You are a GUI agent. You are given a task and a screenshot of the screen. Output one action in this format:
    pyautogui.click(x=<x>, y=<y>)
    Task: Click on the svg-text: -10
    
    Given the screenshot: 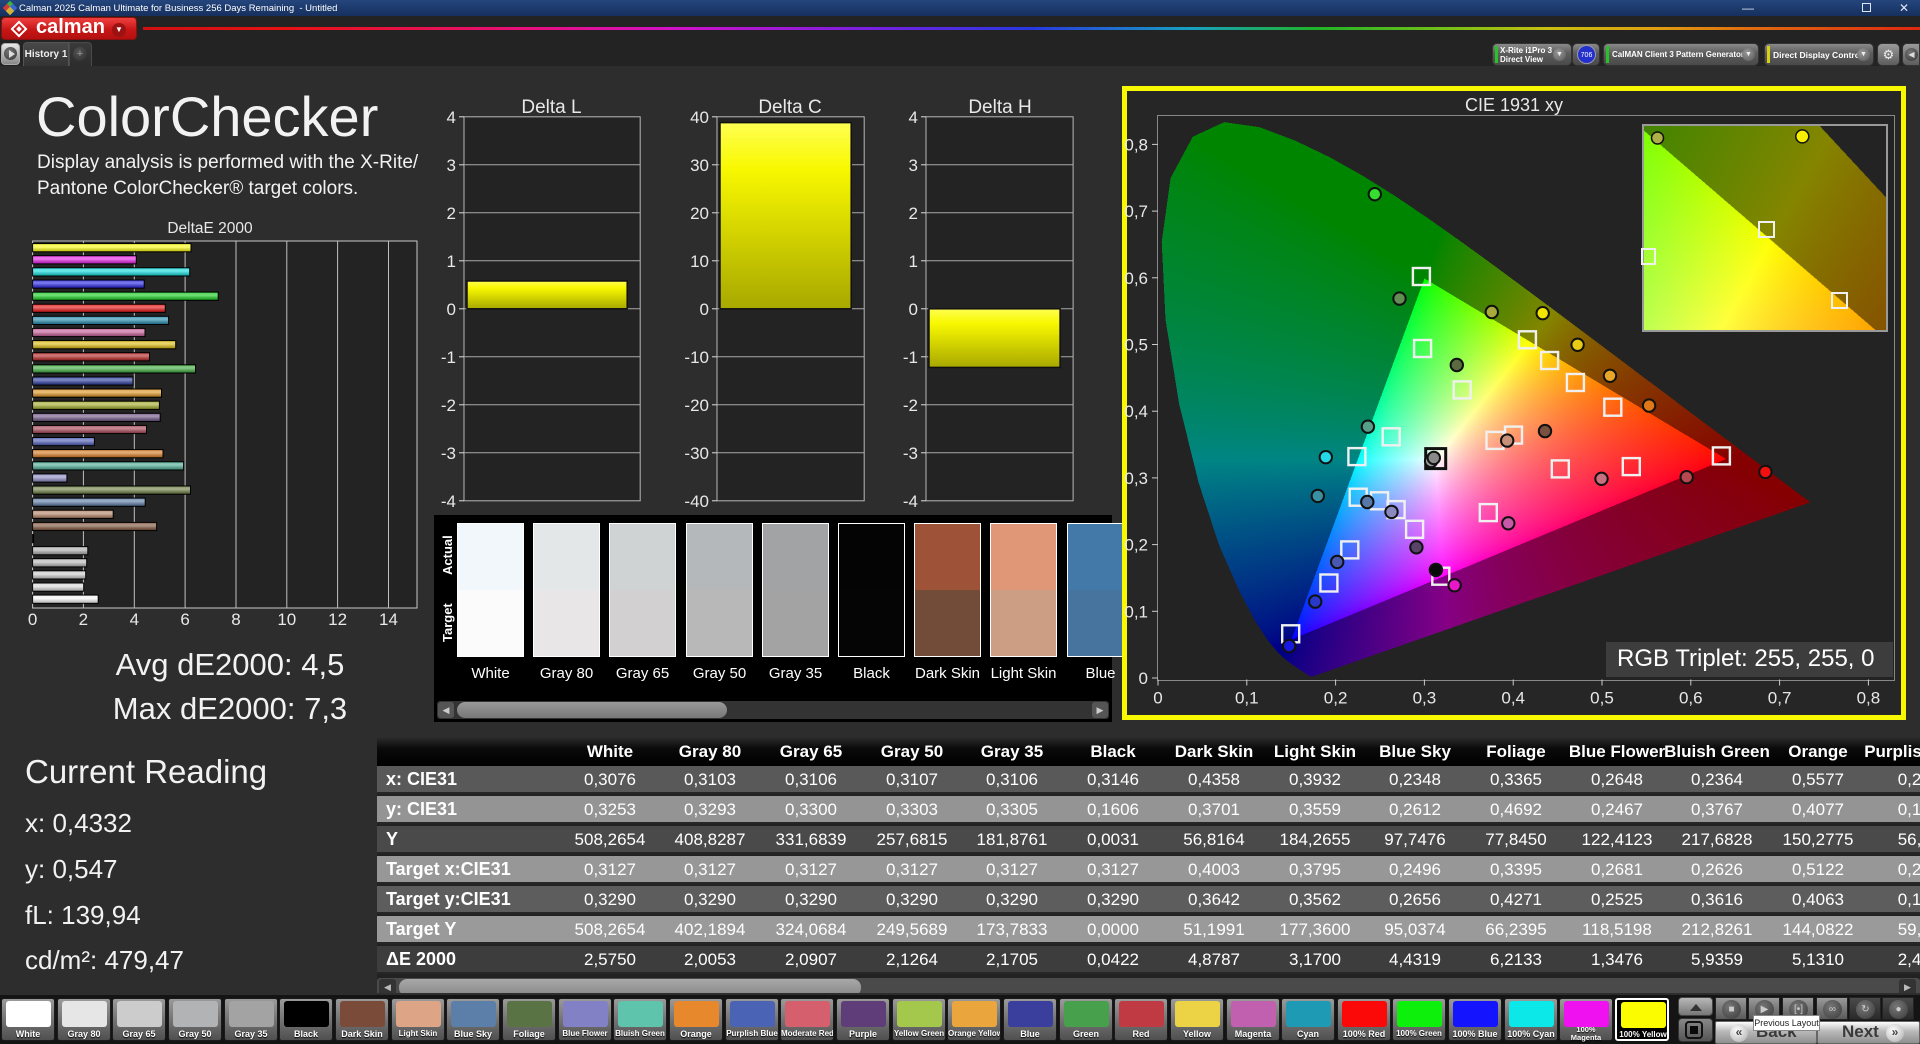 What is the action you would take?
    pyautogui.click(x=696, y=357)
    